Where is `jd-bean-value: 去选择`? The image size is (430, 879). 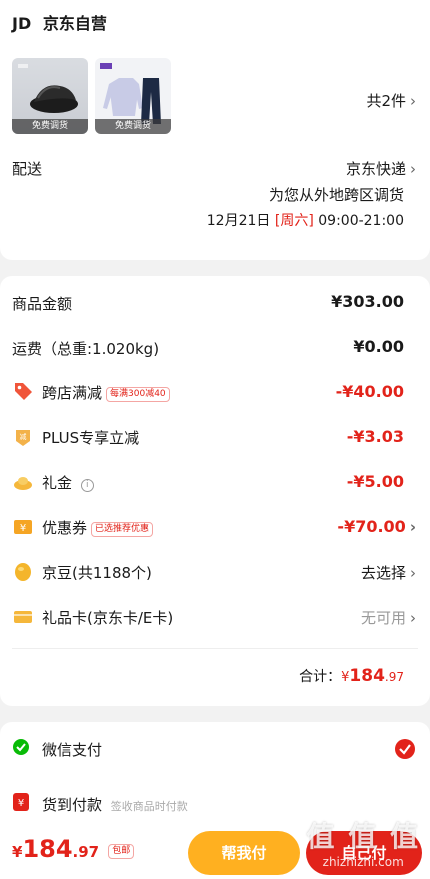
jd-bean-value: 去选择 is located at coordinates (383, 573).